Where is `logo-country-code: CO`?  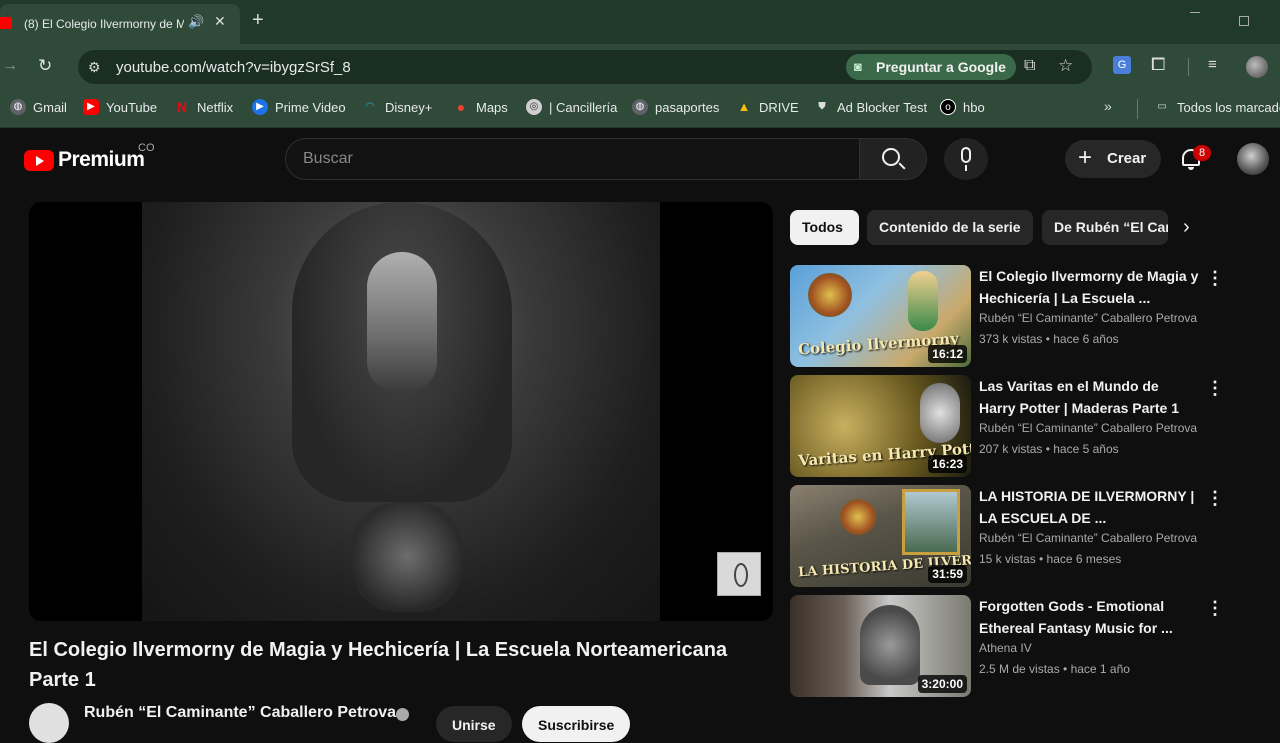 logo-country-code: CO is located at coordinates (146, 148).